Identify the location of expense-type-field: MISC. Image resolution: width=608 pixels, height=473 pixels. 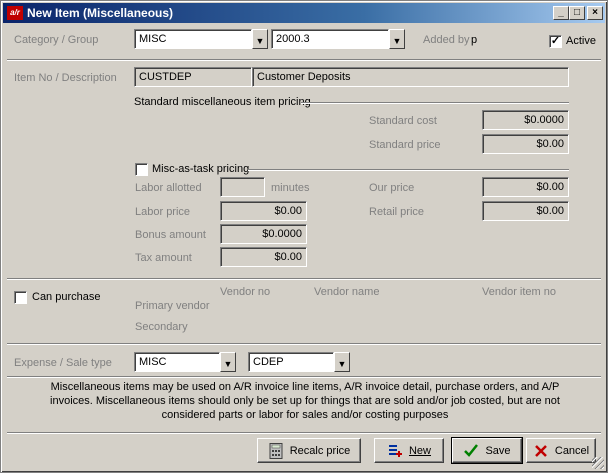
(177, 362).